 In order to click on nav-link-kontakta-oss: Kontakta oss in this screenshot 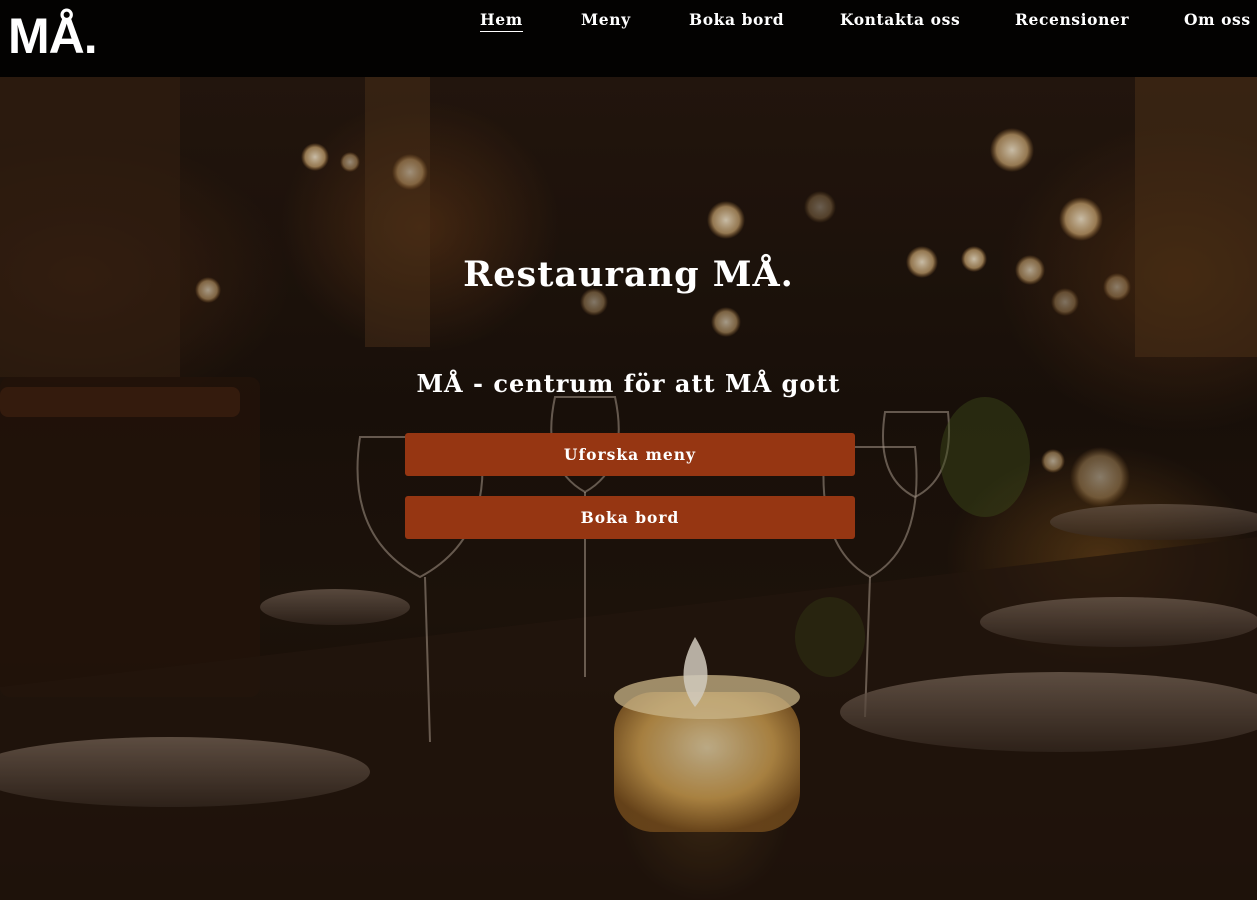, I will do `click(900, 20)`.